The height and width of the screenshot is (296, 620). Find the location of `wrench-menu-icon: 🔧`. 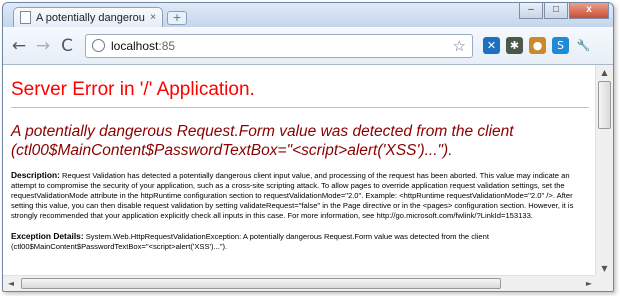

wrench-menu-icon: 🔧 is located at coordinates (583, 45).